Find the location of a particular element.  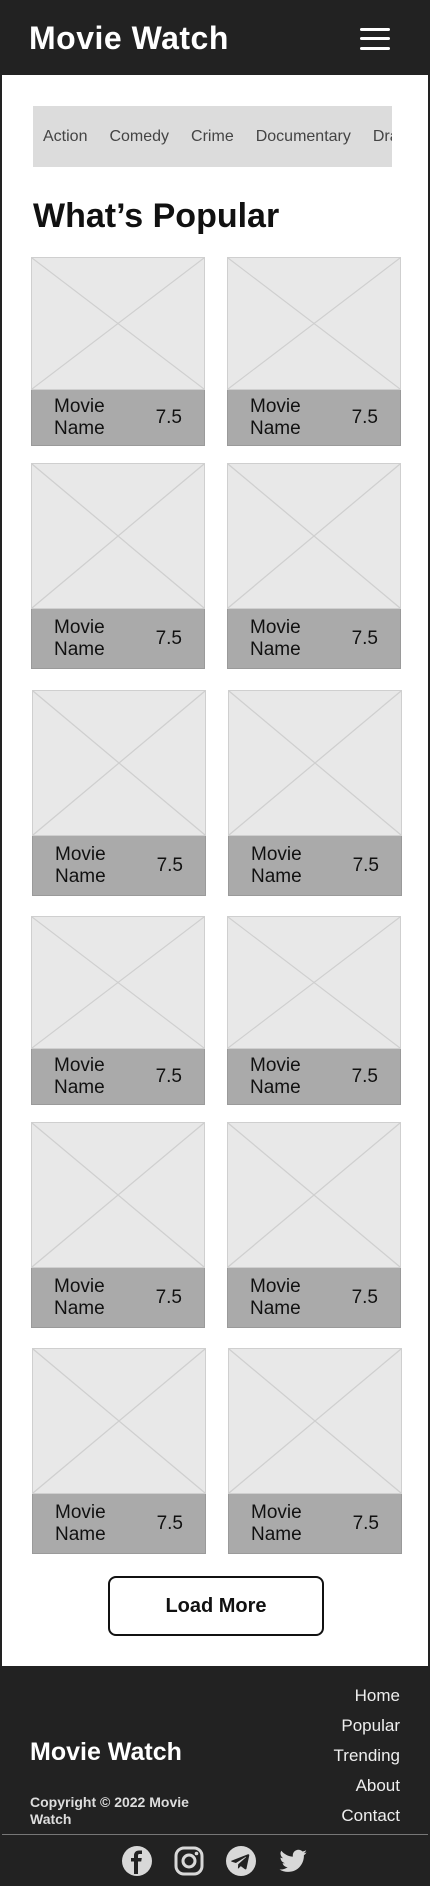

genre-filter-bar: Action Comedy Crime Documentary Drama is located at coordinates (212, 136).